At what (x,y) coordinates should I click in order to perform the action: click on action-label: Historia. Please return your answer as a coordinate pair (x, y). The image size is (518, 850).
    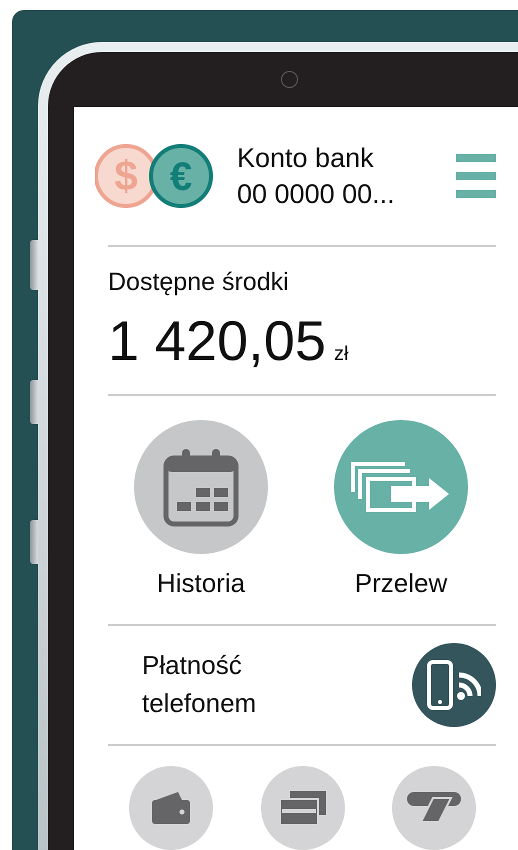
    Looking at the image, I should click on (201, 583).